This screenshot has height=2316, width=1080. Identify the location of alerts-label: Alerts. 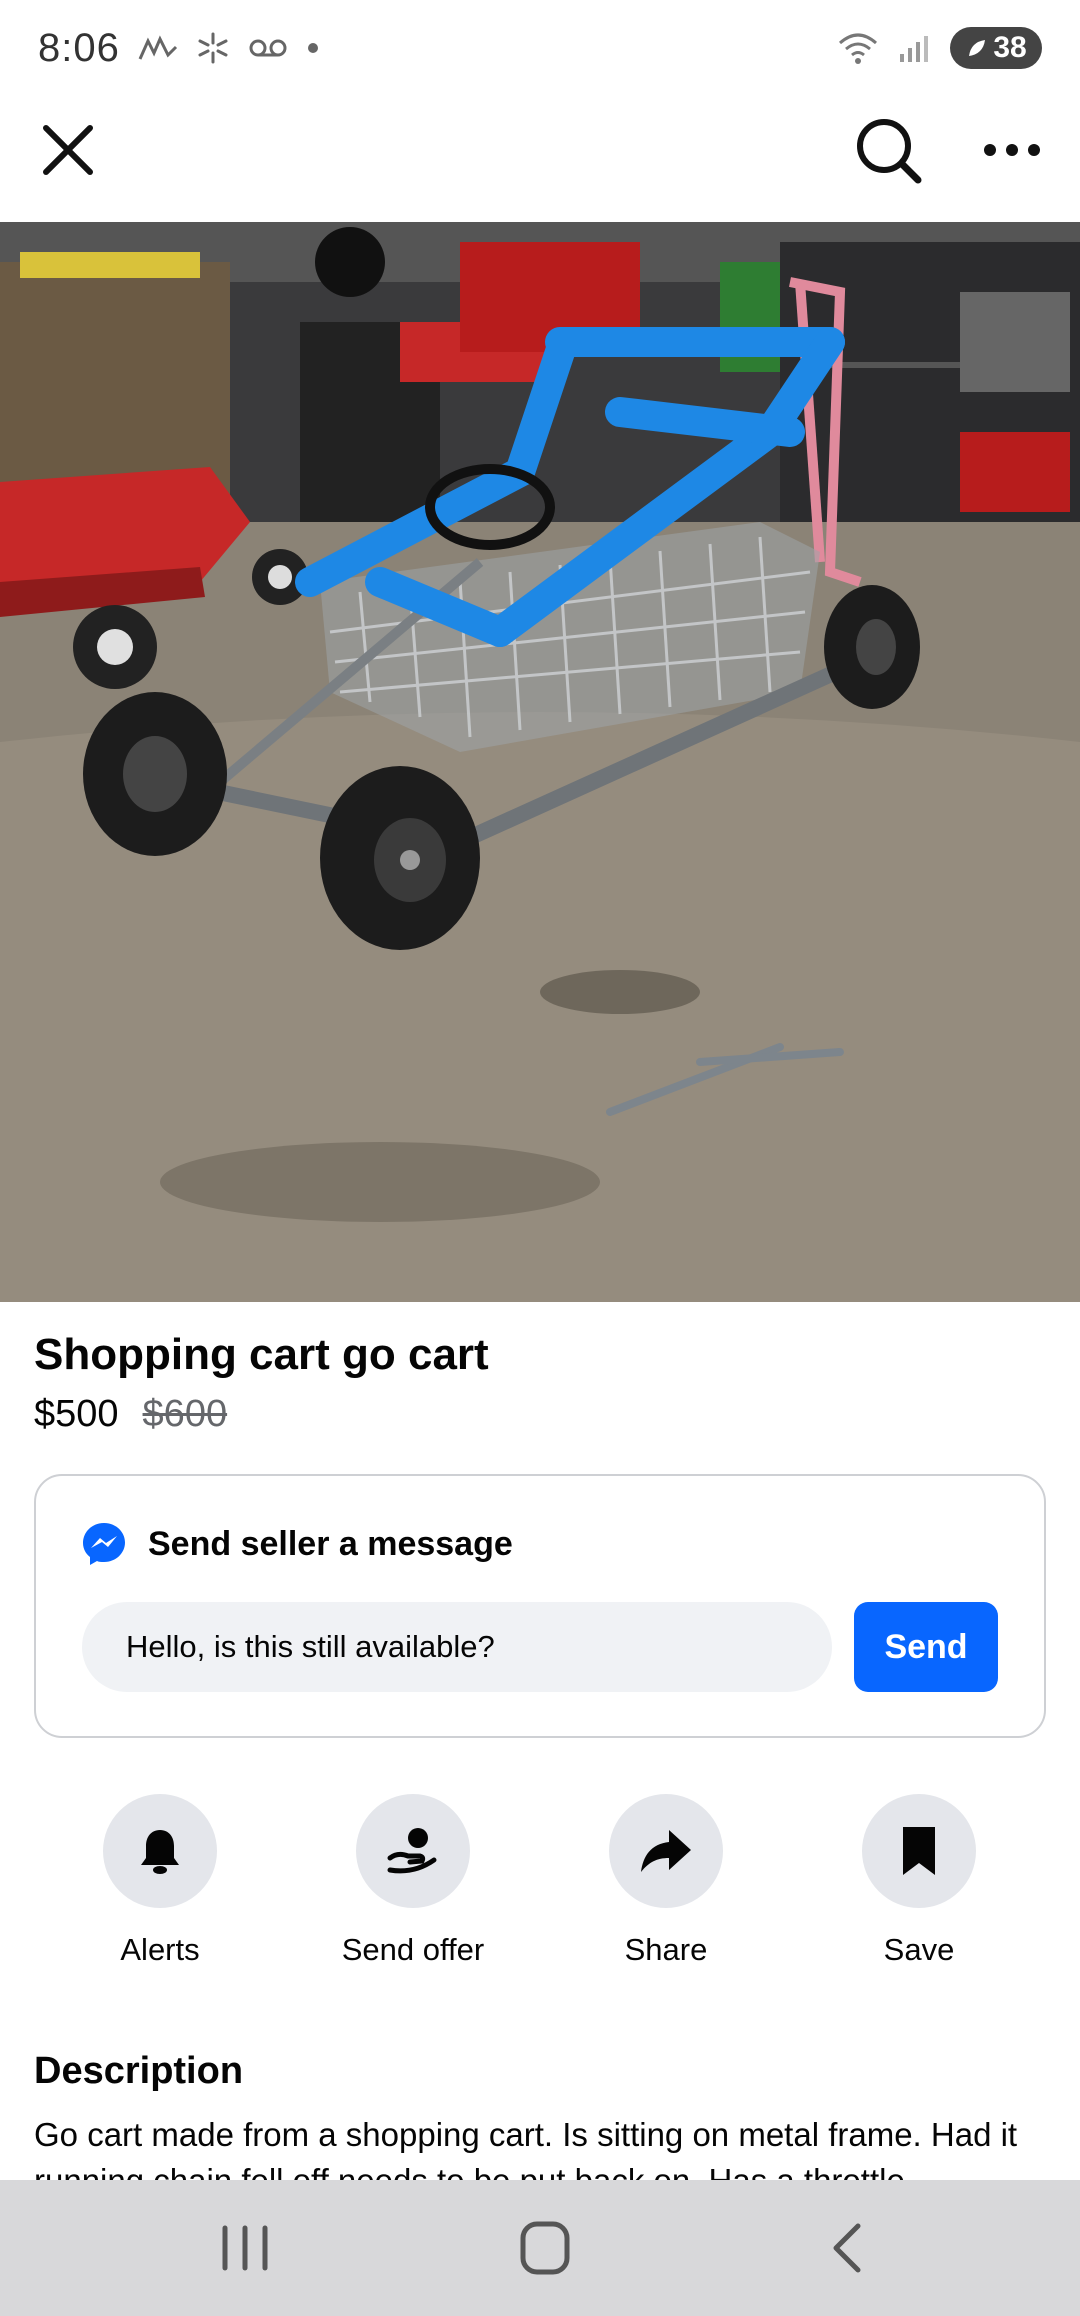
(160, 1949).